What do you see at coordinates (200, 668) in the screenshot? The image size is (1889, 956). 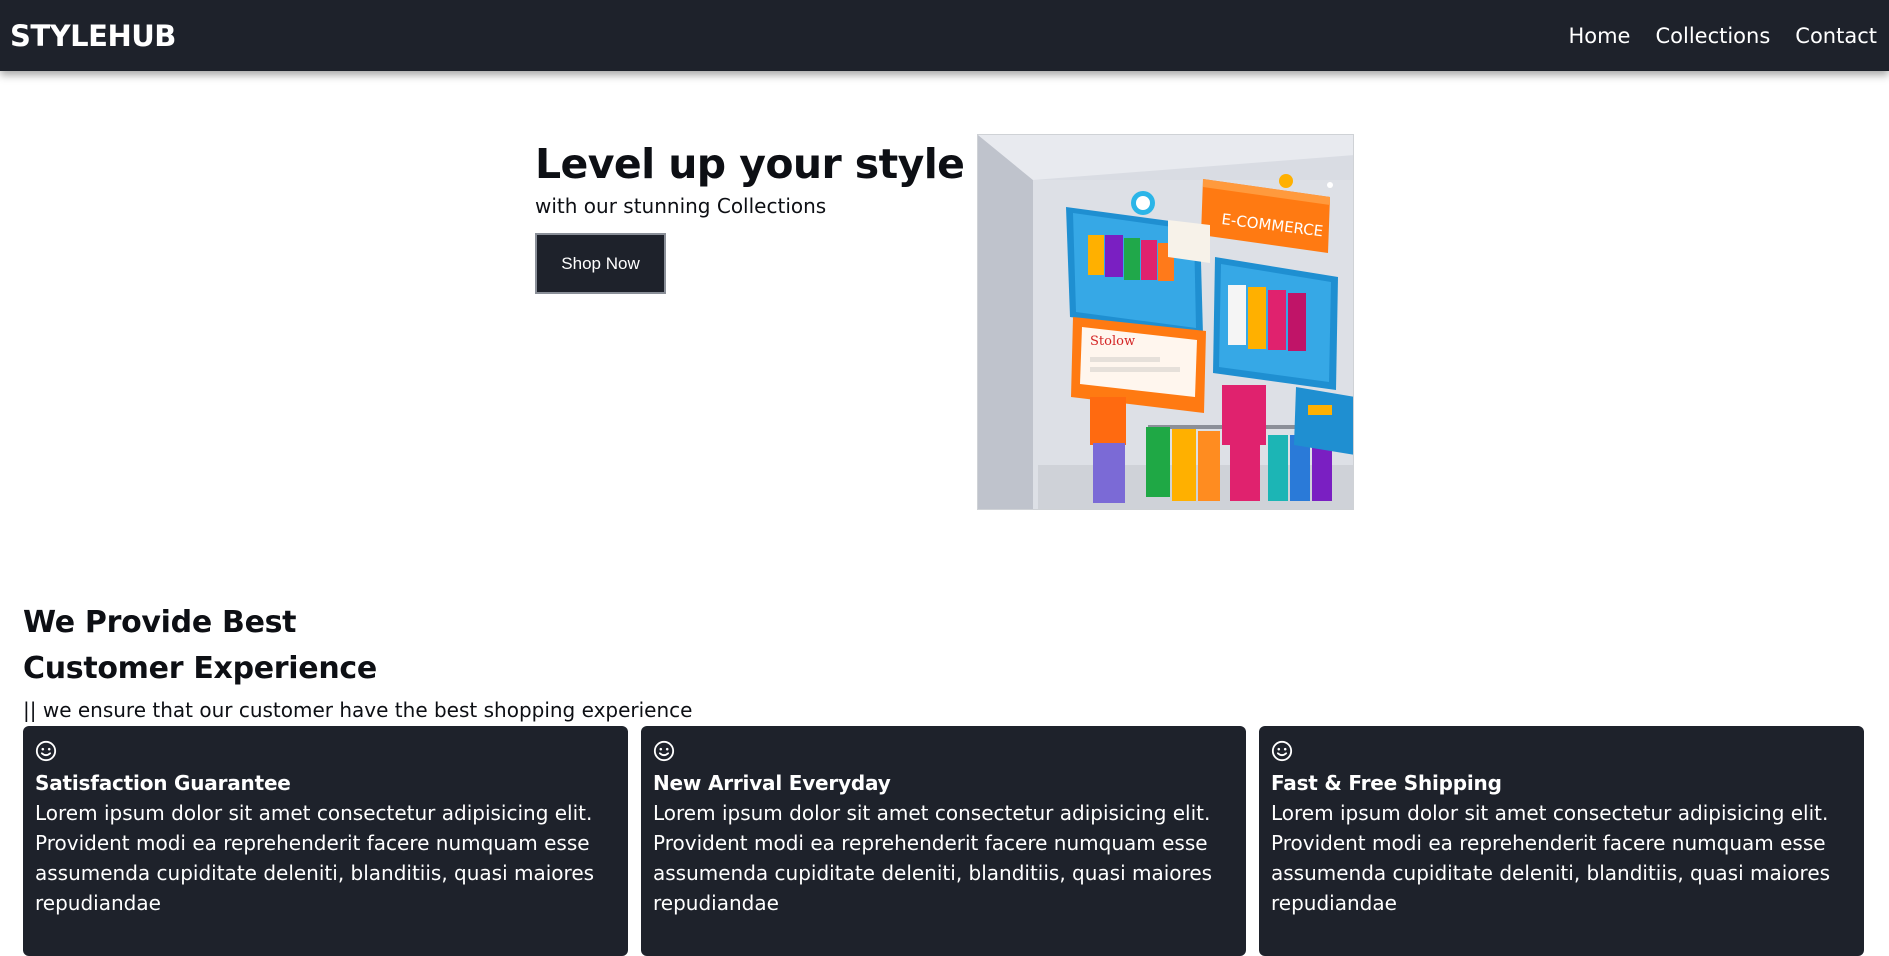 I see `experience-heading-line2: Customer Experience` at bounding box center [200, 668].